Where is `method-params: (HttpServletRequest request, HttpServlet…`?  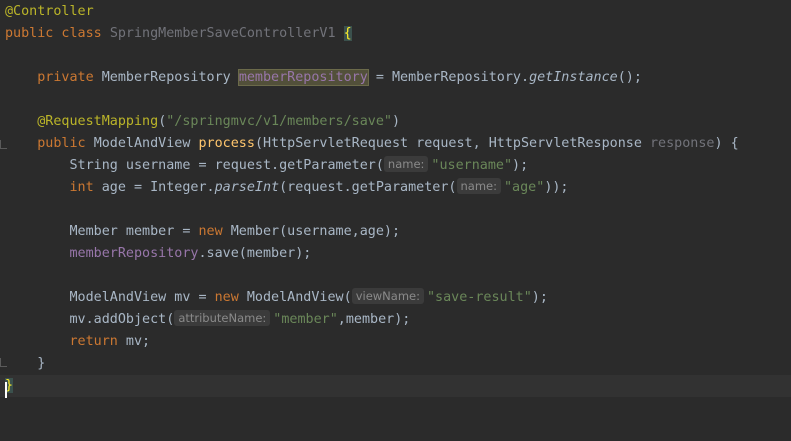 method-params: (HttpServletRequest request, HttpServlet… is located at coordinates (452, 143).